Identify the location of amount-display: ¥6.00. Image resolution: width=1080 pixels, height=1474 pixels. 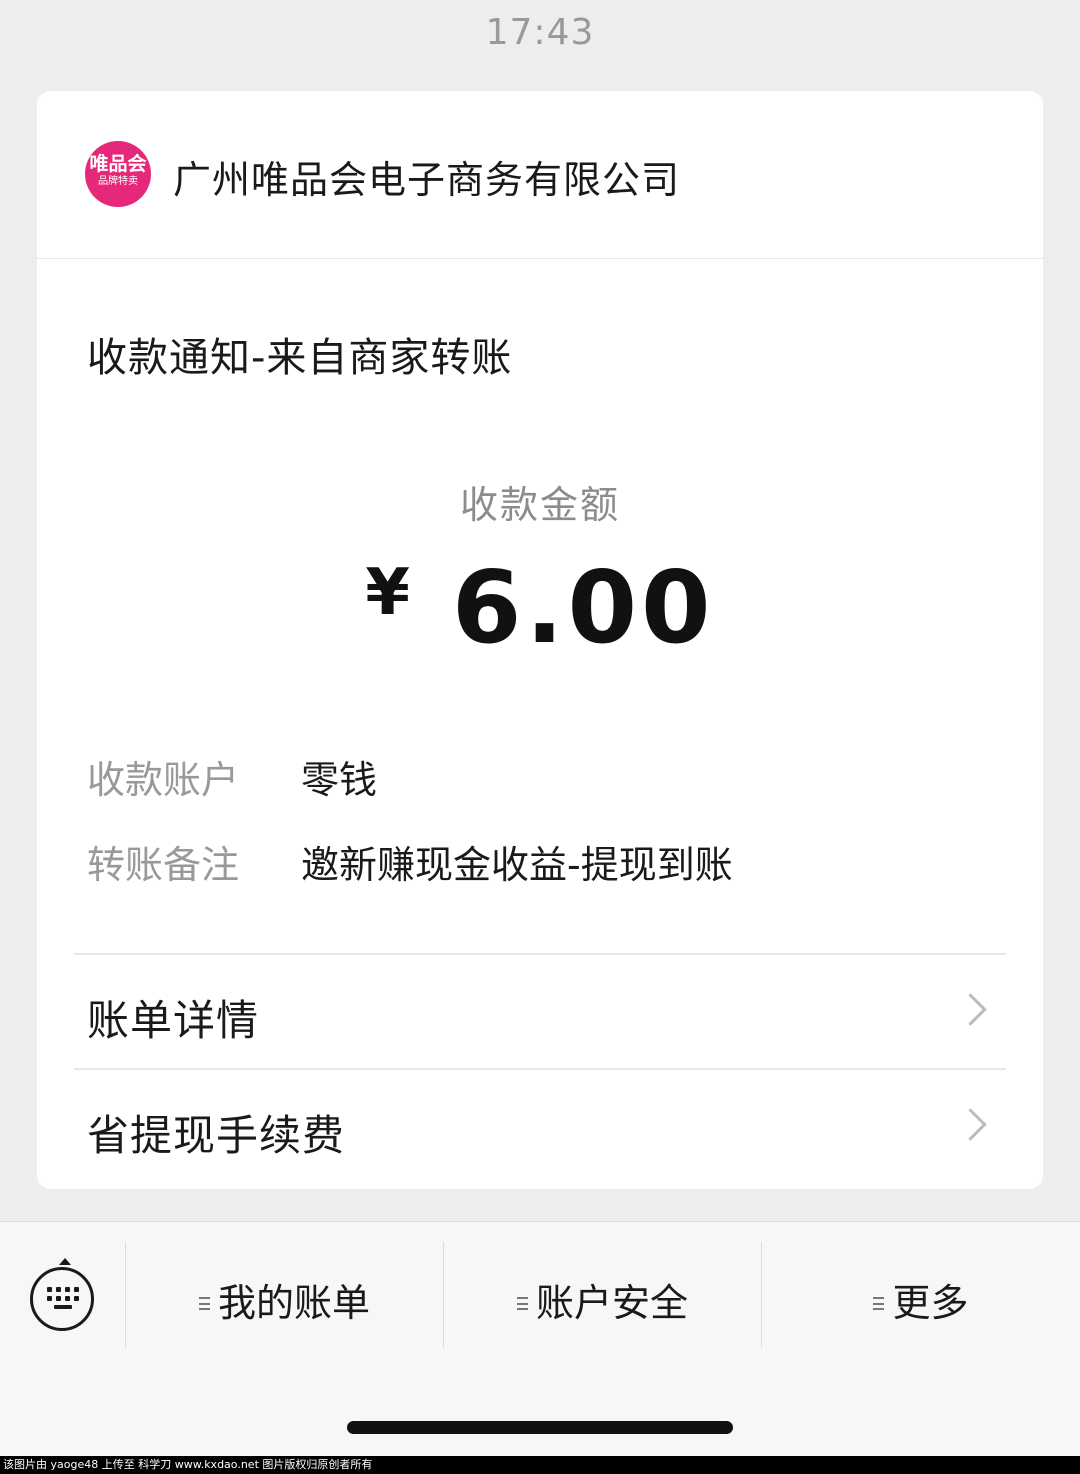
(540, 607).